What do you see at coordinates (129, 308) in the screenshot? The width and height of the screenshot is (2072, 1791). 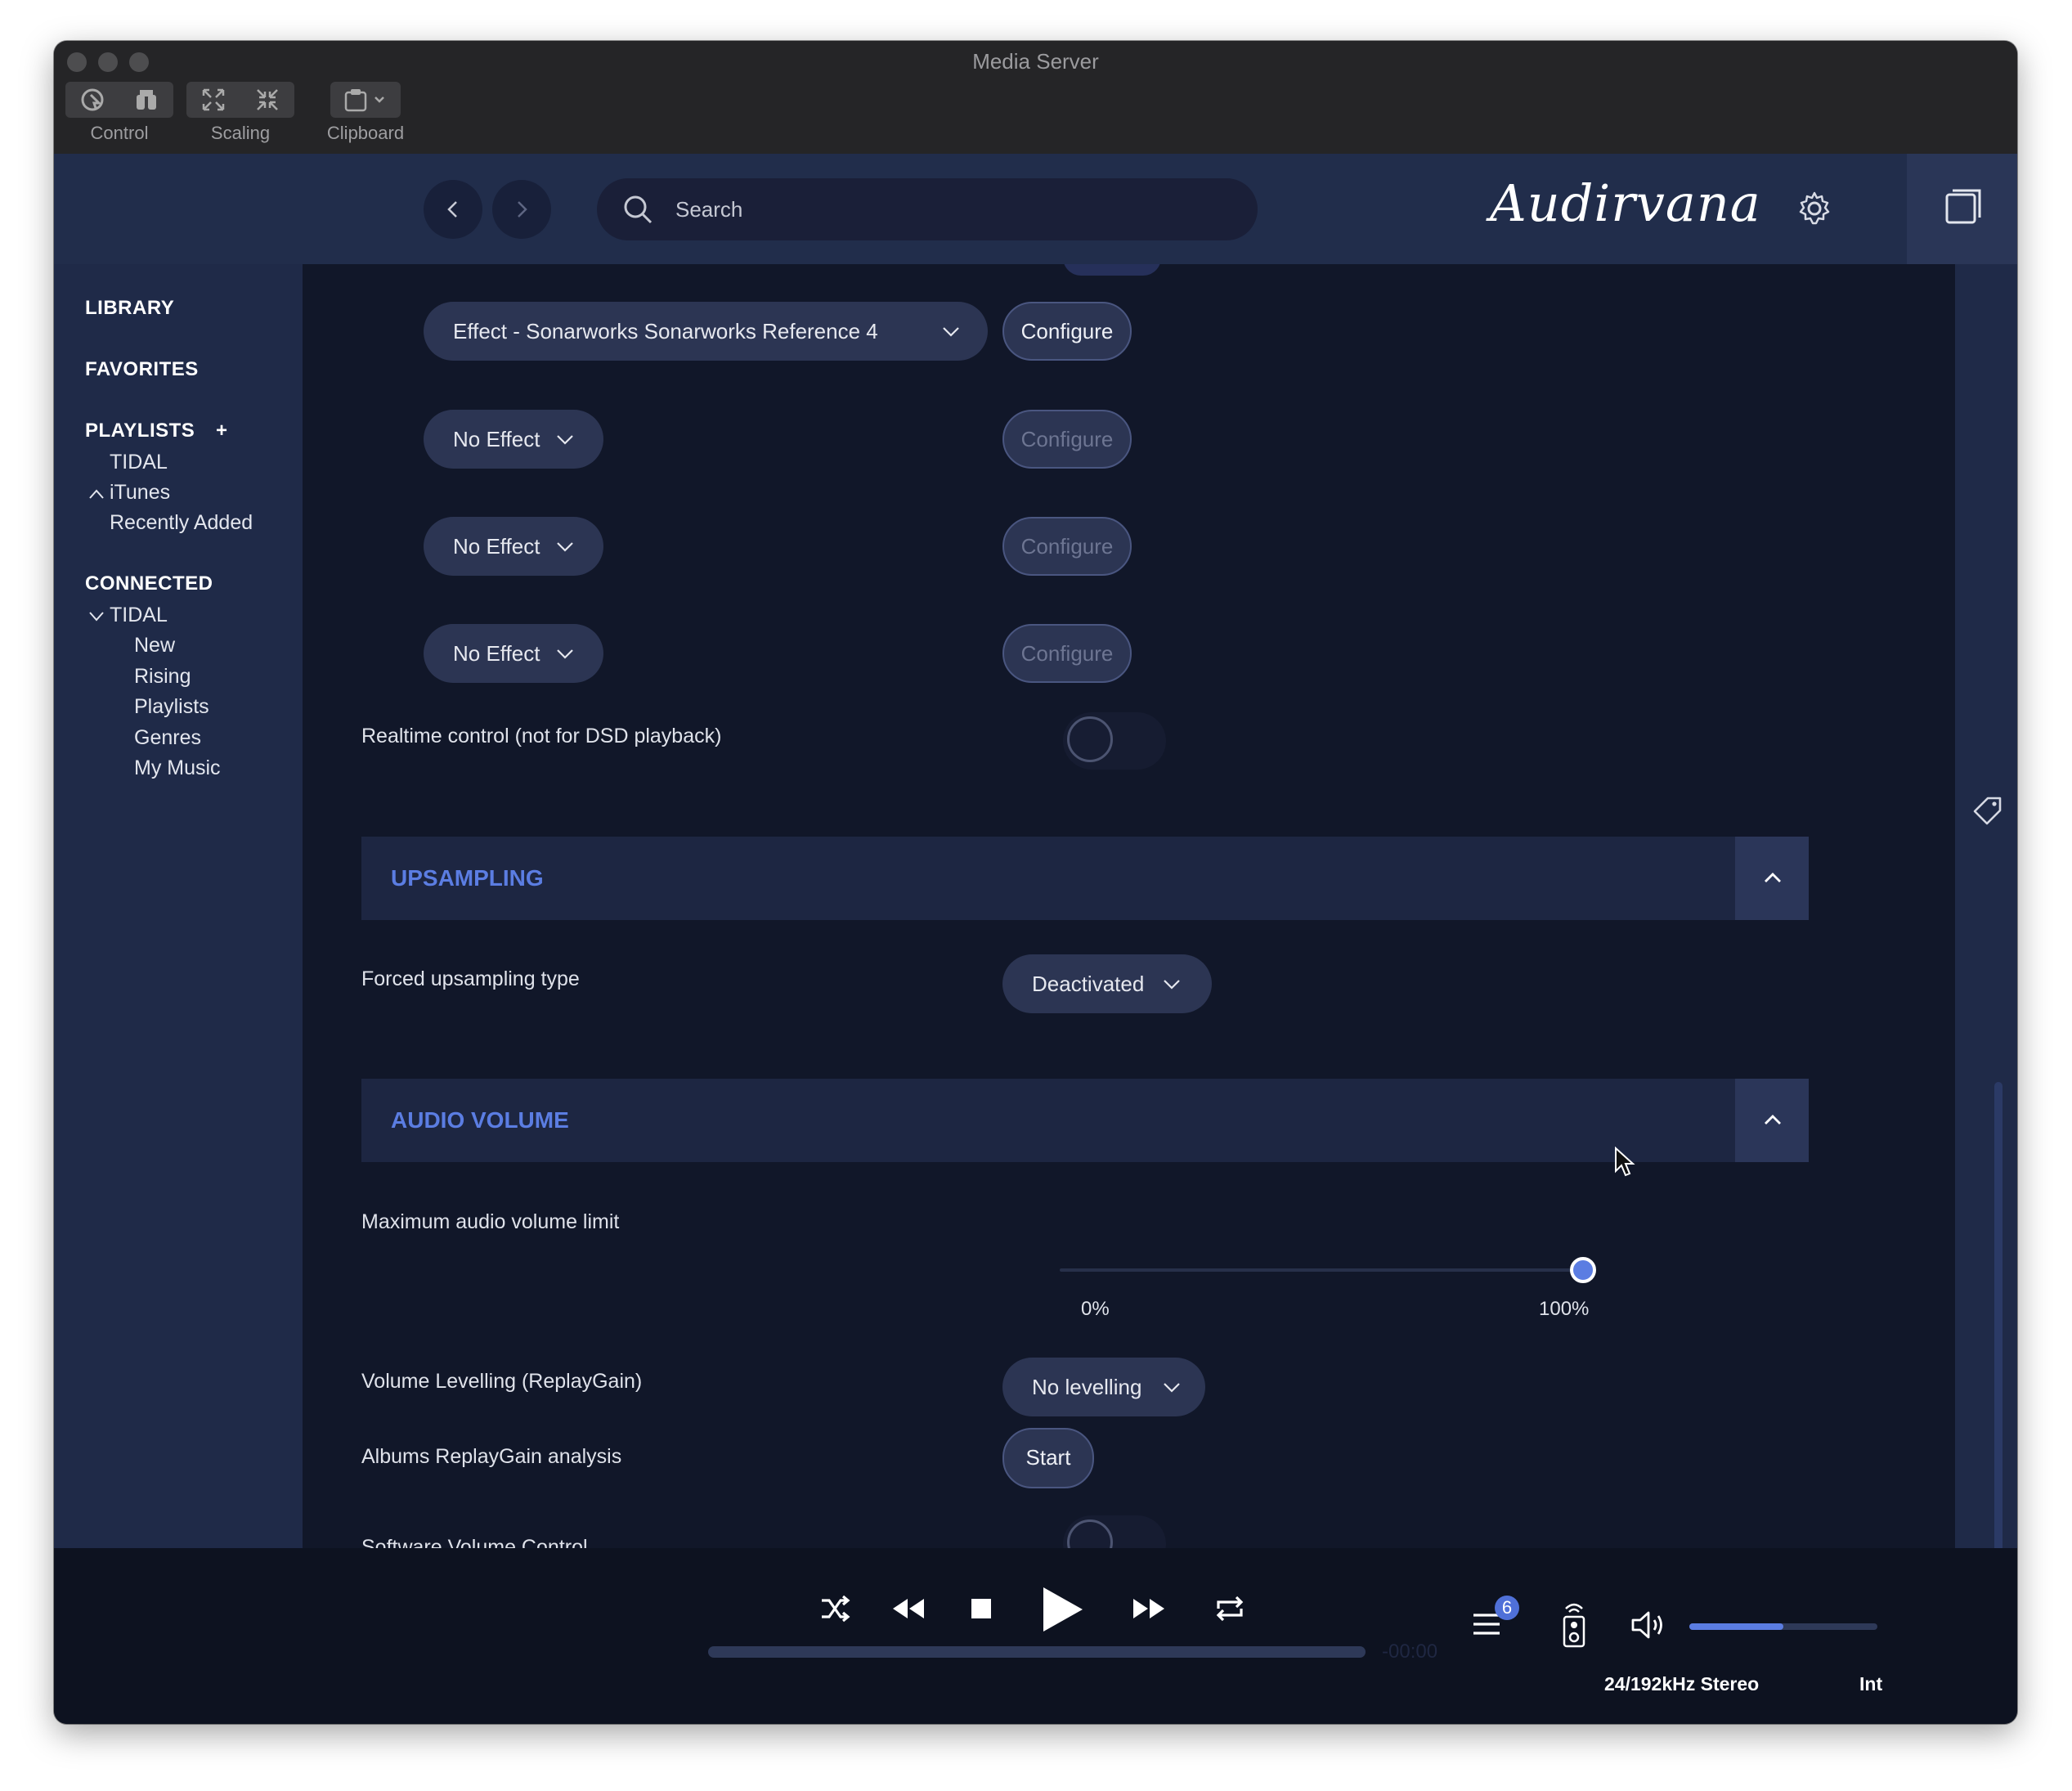 I see `sidebar-library: LIBRARY` at bounding box center [129, 308].